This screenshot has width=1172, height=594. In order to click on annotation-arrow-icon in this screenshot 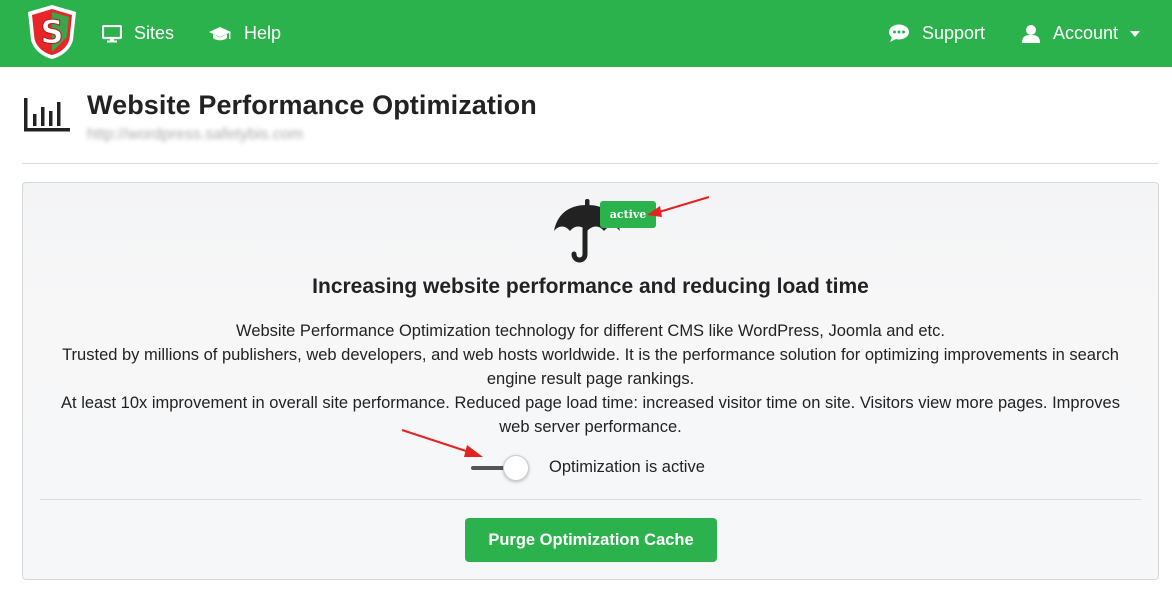, I will do `click(678, 206)`.